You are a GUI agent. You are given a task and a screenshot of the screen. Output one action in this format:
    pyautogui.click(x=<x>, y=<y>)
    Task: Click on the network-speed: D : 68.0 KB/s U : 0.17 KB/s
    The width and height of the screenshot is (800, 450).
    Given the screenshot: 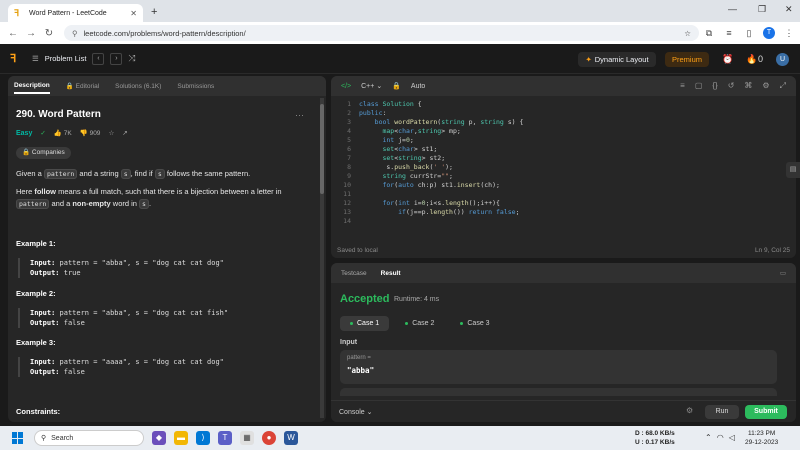 What is the action you would take?
    pyautogui.click(x=655, y=438)
    